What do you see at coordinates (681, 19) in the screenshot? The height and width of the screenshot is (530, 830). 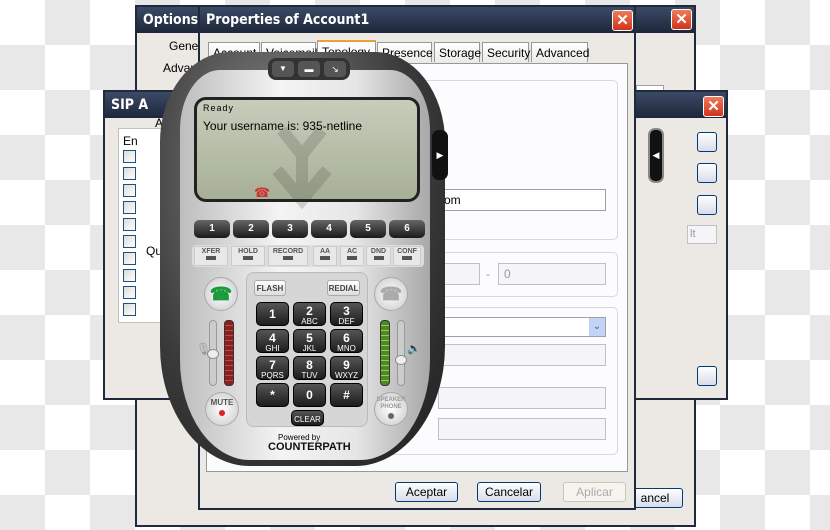 I see `options-close-button: ✕` at bounding box center [681, 19].